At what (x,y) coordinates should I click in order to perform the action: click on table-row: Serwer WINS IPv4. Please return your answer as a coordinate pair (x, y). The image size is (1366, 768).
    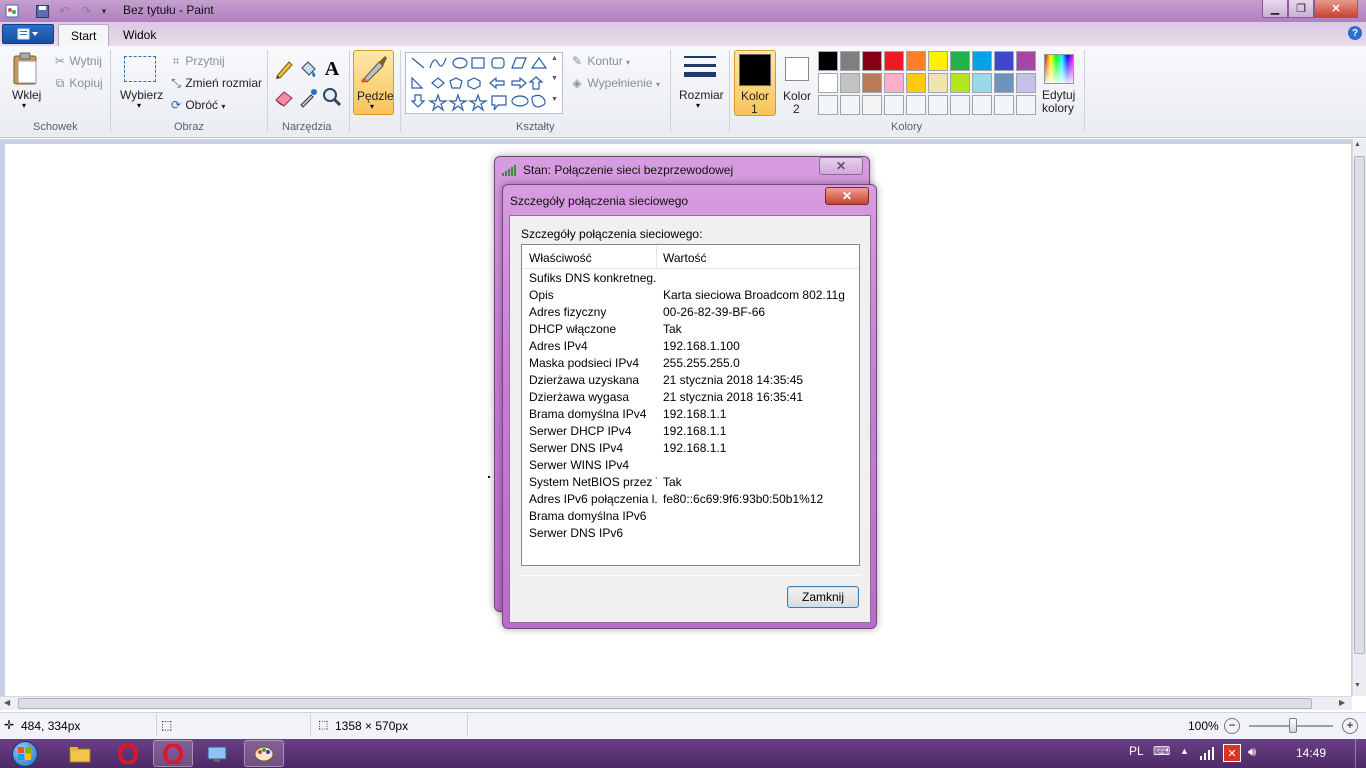
    Looking at the image, I should click on (690, 466).